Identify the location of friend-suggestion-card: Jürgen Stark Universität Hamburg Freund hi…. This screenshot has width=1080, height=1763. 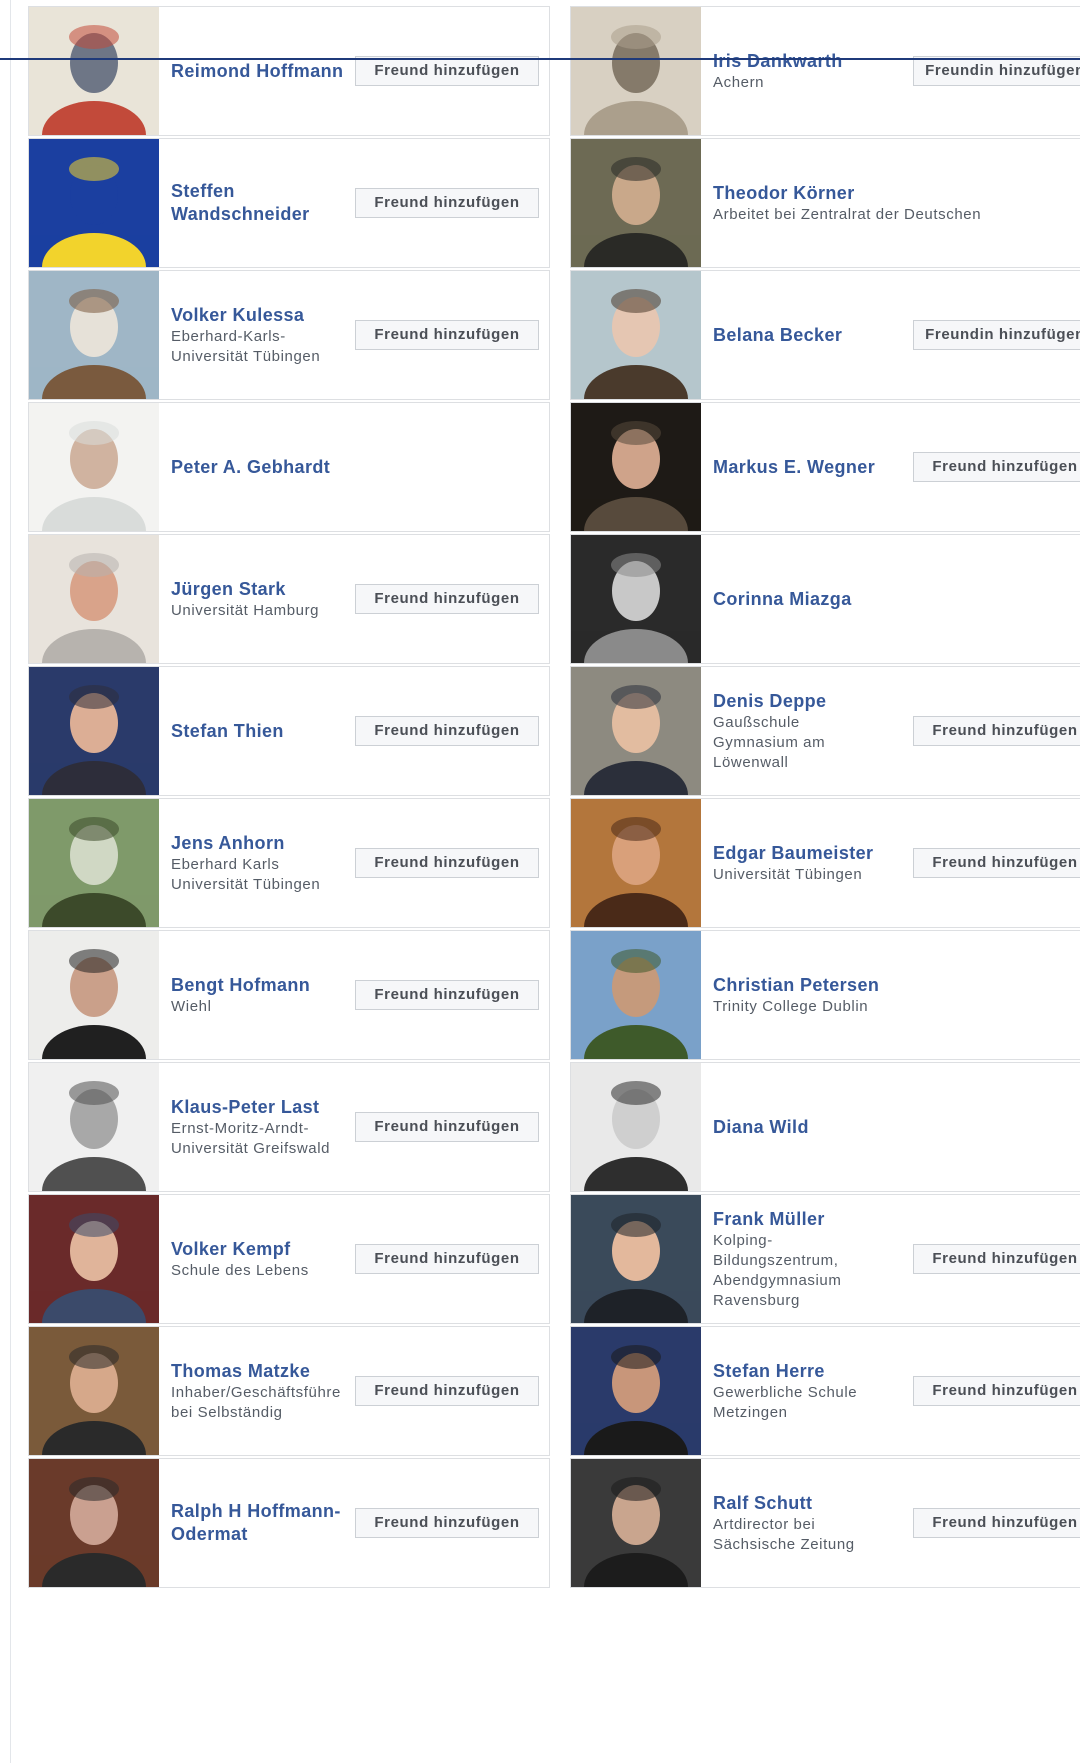
(289, 599).